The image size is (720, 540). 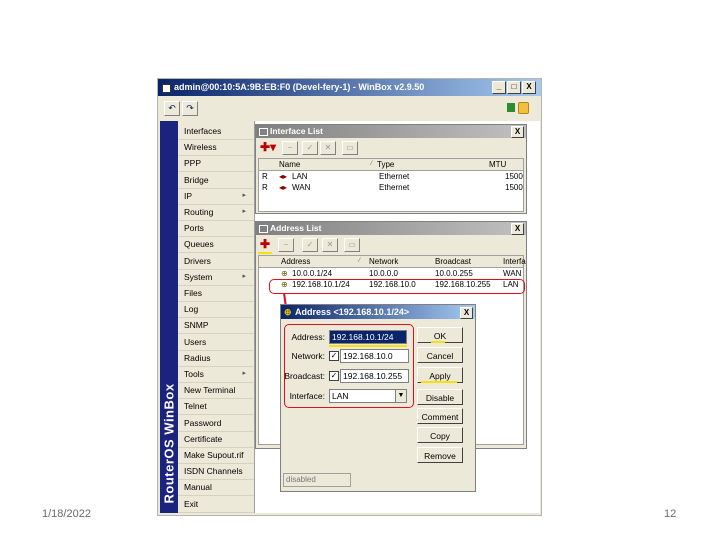 What do you see at coordinates (199, 212) in the screenshot?
I see `menu-item-label: Routing` at bounding box center [199, 212].